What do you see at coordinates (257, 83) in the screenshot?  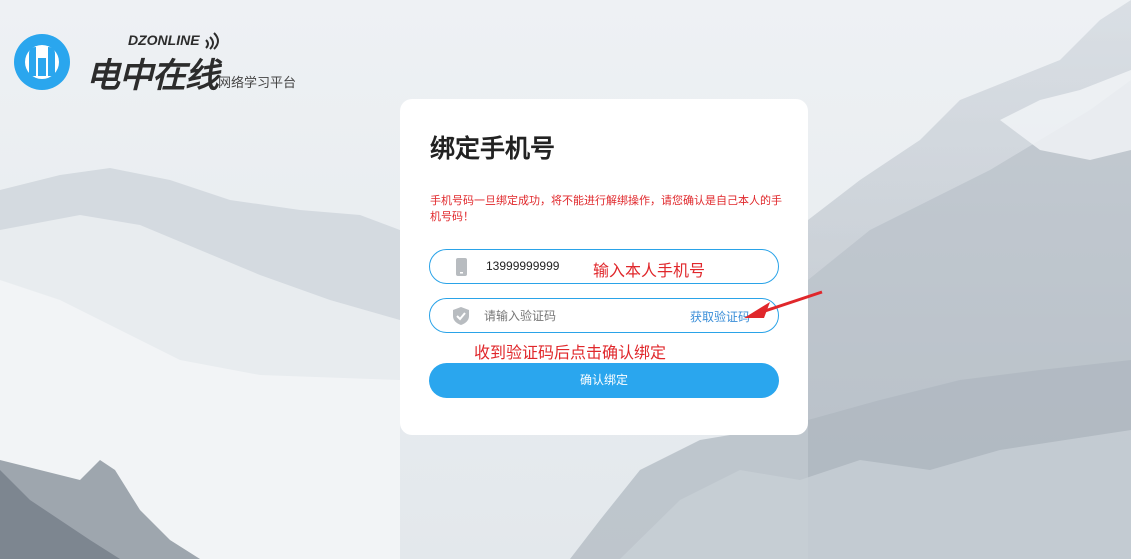 I see `logo-subtitle: 网络学习平台` at bounding box center [257, 83].